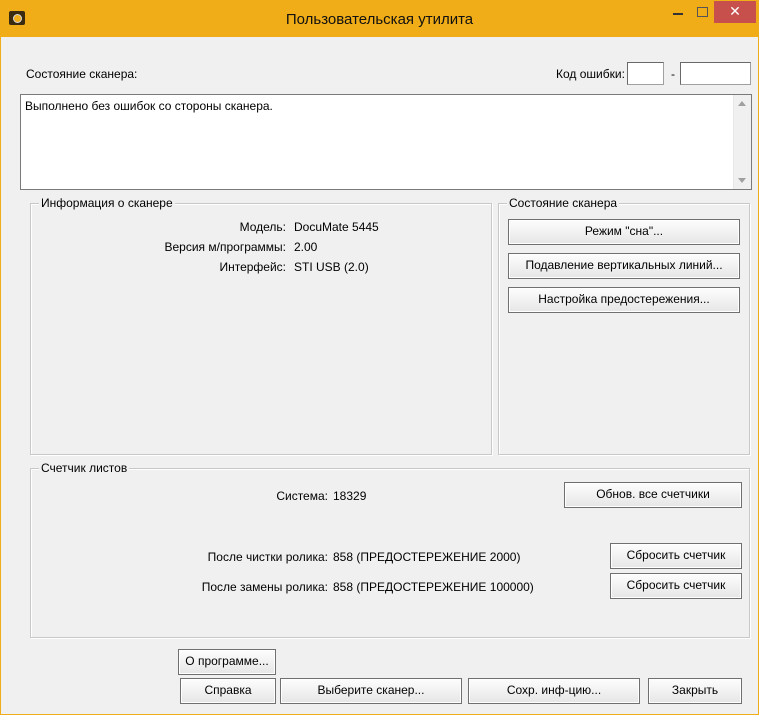  Describe the element at coordinates (225, 247) in the screenshot. I see `firmware-label: Версия м/программы:` at that location.